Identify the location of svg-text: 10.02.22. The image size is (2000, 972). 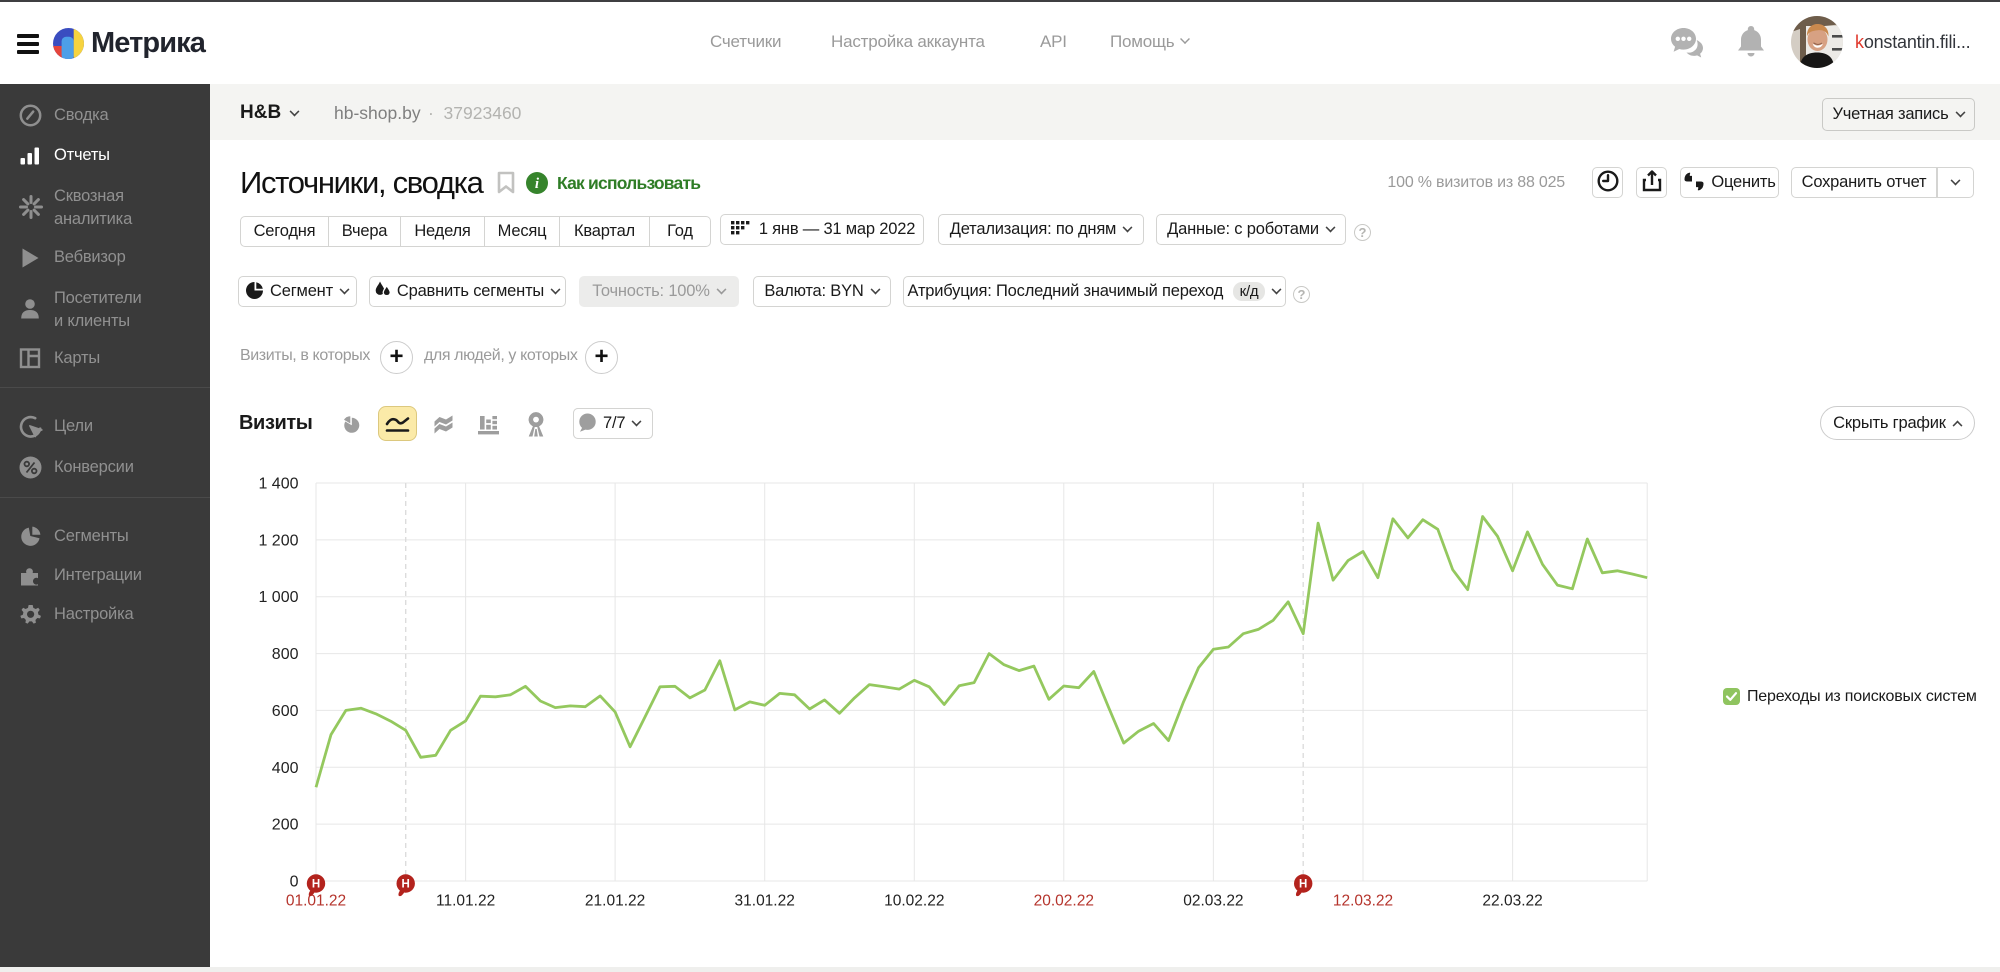
(914, 901).